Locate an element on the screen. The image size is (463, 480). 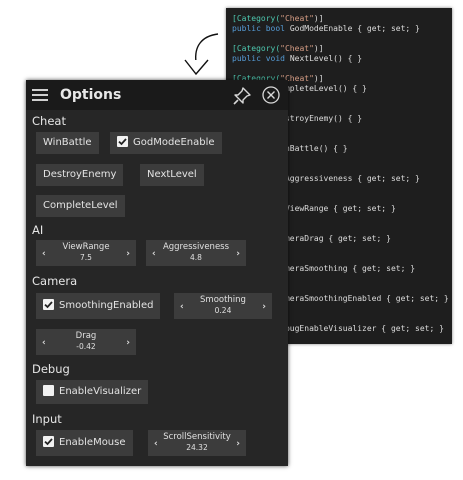
drag-stepper: Drag ‹ -0.42 › is located at coordinates (86, 342).